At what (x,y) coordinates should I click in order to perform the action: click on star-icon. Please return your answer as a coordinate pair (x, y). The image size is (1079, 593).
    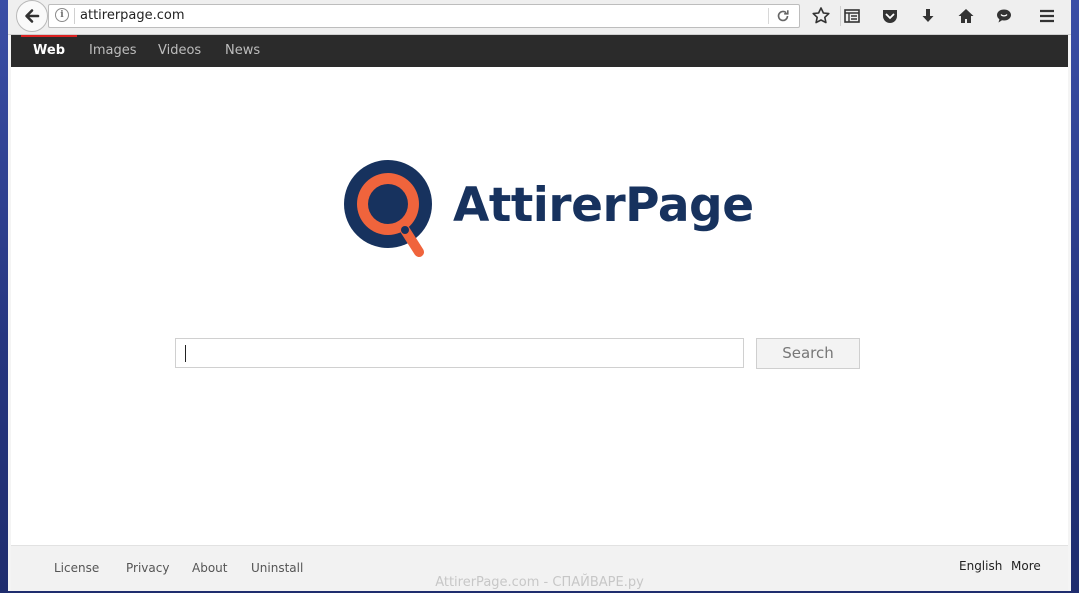
    Looking at the image, I should click on (821, 15).